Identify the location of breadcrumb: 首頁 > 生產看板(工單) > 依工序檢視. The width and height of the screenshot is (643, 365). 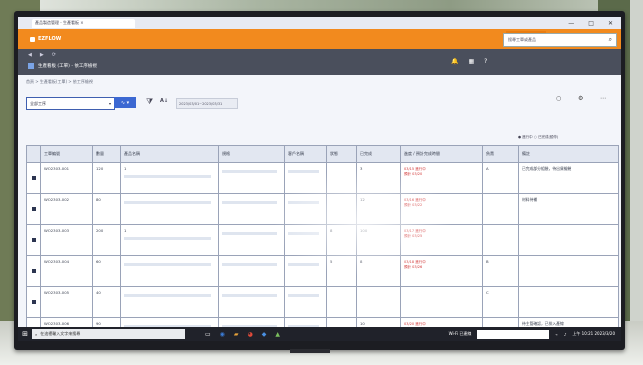
(59, 82).